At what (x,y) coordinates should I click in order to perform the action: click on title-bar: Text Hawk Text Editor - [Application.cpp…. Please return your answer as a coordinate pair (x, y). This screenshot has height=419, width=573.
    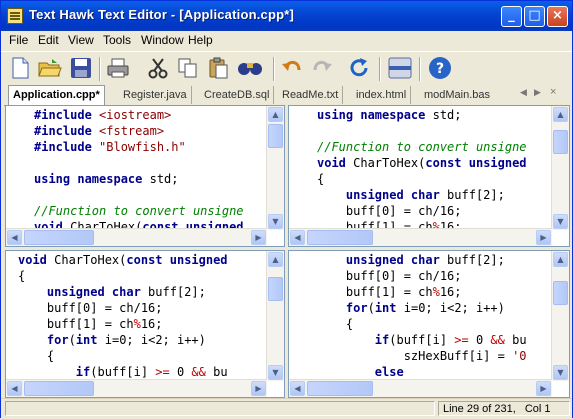
    Looking at the image, I should click on (286, 16).